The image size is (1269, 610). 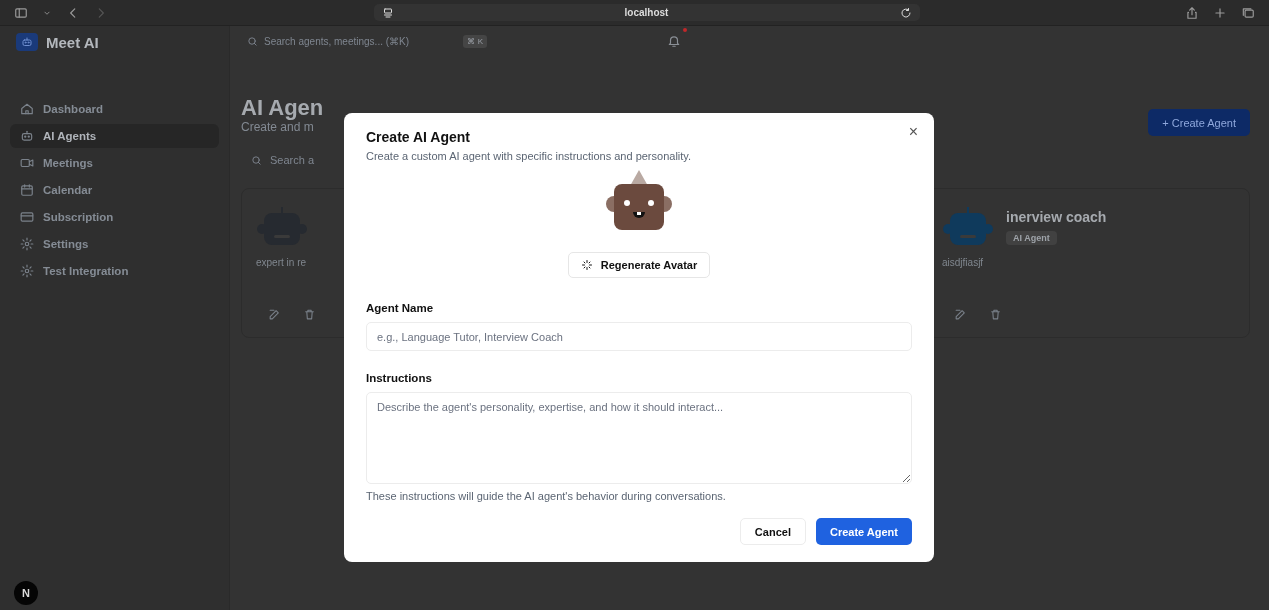 What do you see at coordinates (278, 127) in the screenshot?
I see `page-subtitle: Create and m` at bounding box center [278, 127].